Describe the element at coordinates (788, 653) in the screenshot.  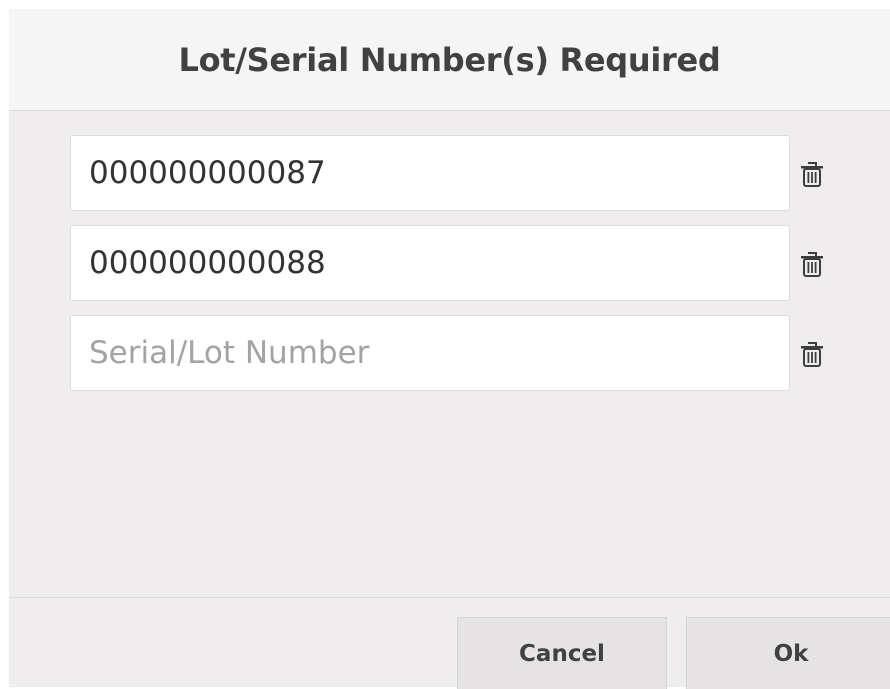
I see `ok-button: Ok` at that location.